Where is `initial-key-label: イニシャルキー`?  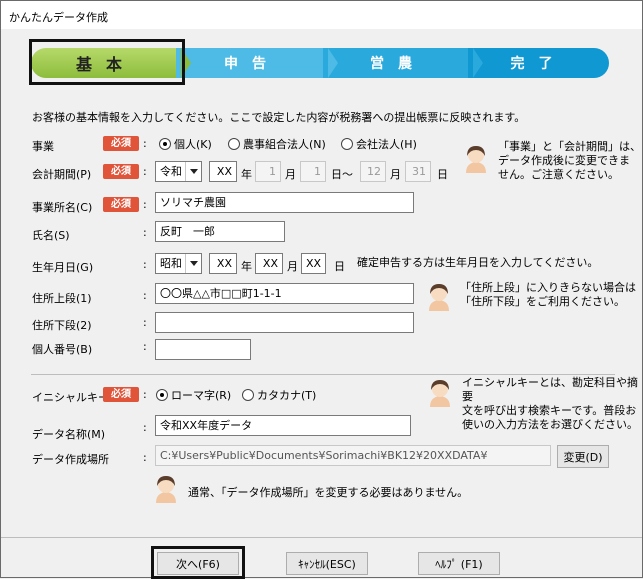 initial-key-label: イニシャルキー is located at coordinates (70, 397).